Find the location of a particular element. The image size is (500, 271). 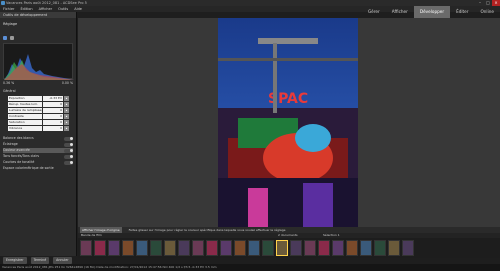

filmstrip-title: Bande de film is located at coordinates (91, 235).